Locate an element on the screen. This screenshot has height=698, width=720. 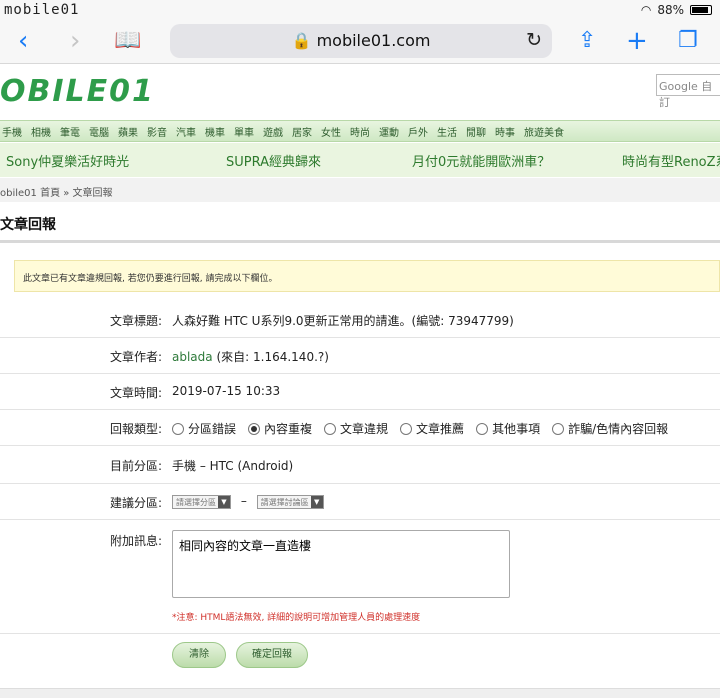
site-header: OBILE01 Google 自訂 is located at coordinates (360, 92).